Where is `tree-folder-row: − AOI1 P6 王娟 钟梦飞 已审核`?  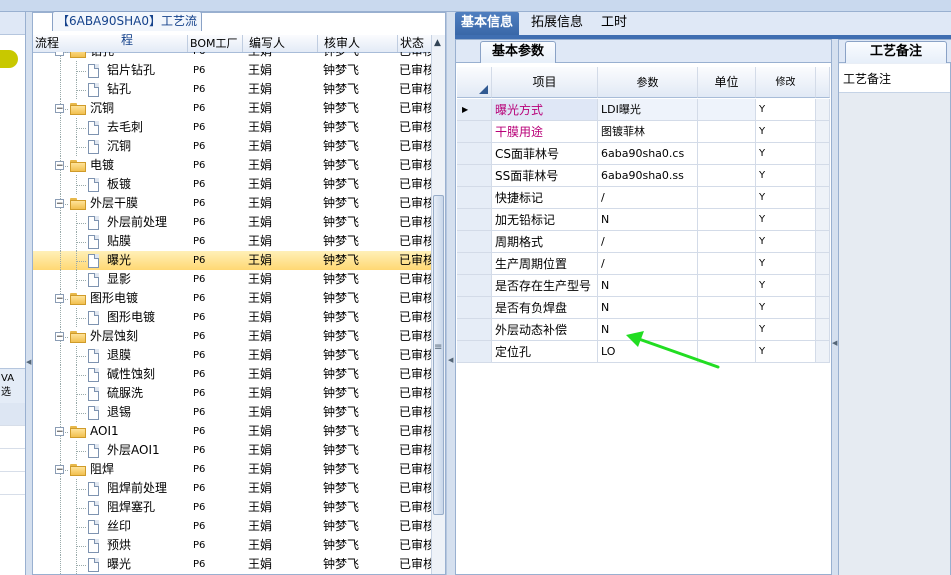 tree-folder-row: − AOI1 P6 王娟 钟梦飞 已审核 is located at coordinates (232, 431).